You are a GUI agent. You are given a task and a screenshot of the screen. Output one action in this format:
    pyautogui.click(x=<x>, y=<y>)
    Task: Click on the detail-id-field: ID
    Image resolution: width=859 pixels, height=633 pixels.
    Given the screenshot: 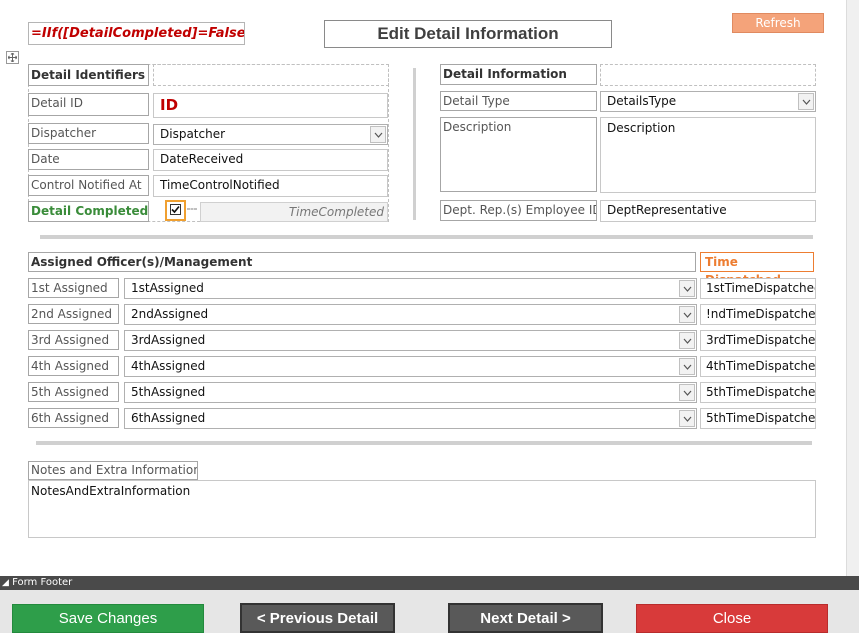 What is the action you would take?
    pyautogui.click(x=270, y=105)
    